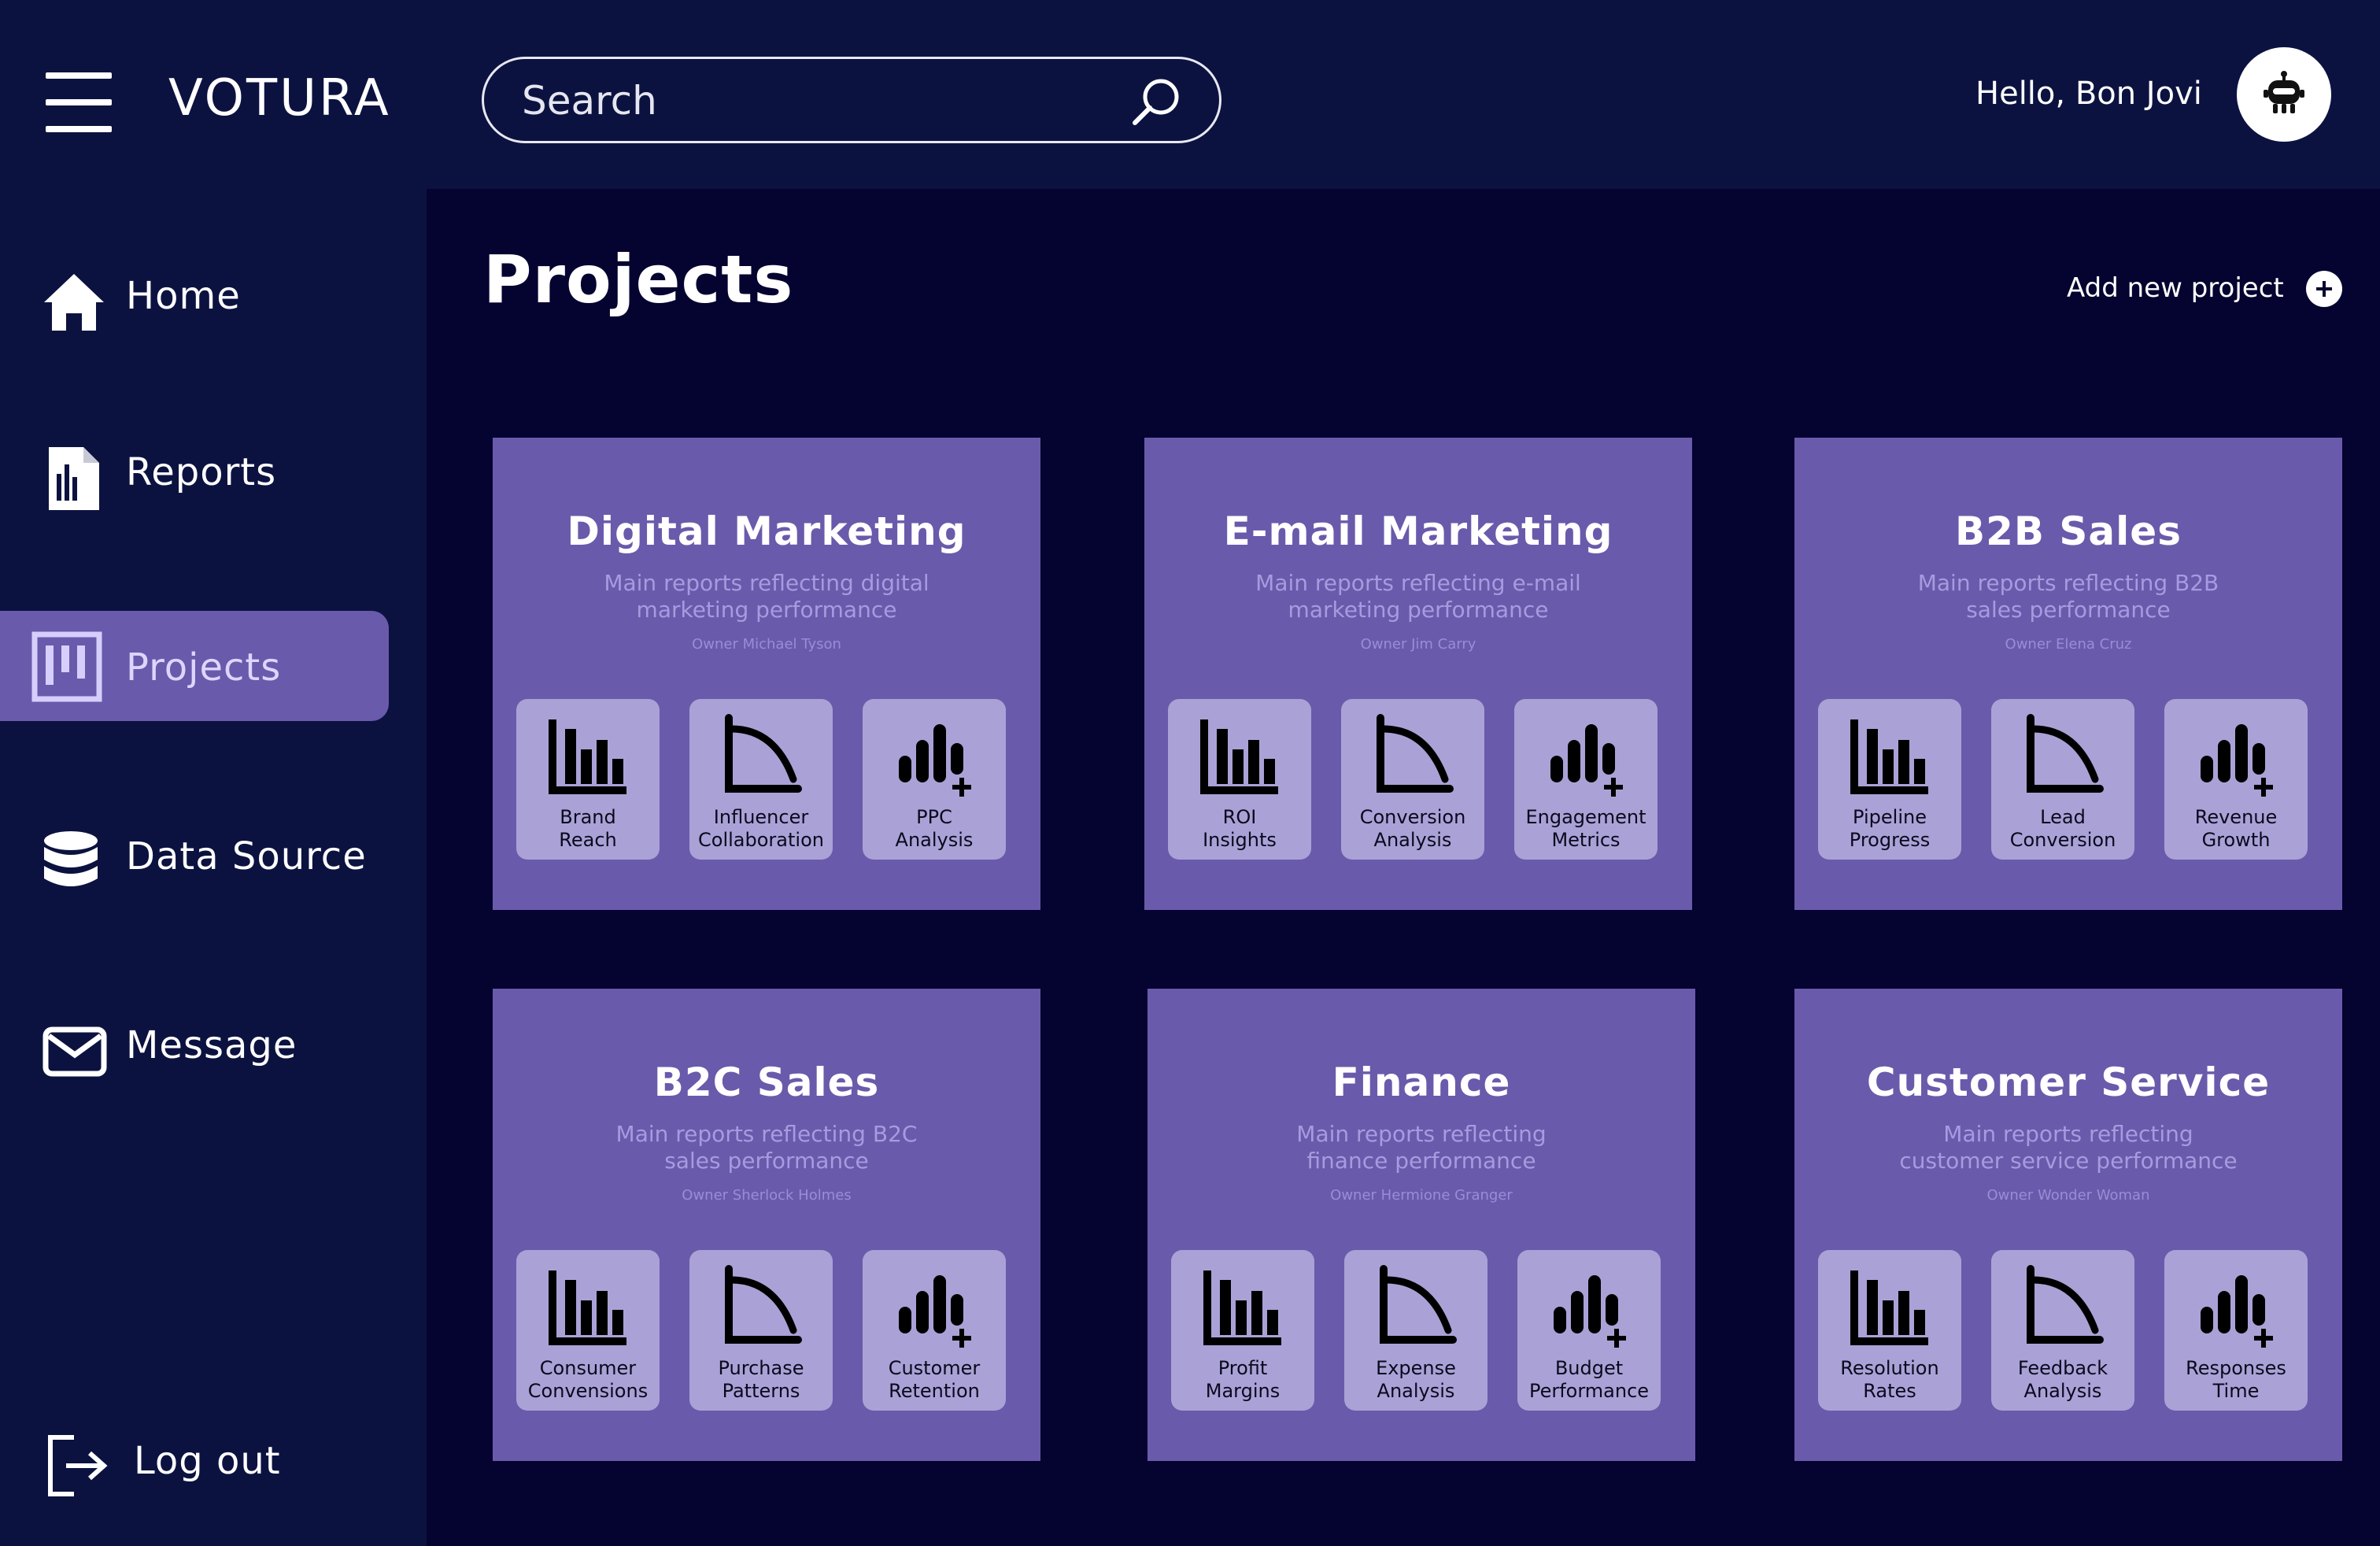 The image size is (2380, 1546). What do you see at coordinates (279, 98) in the screenshot?
I see `brand-logo: VOTURA` at bounding box center [279, 98].